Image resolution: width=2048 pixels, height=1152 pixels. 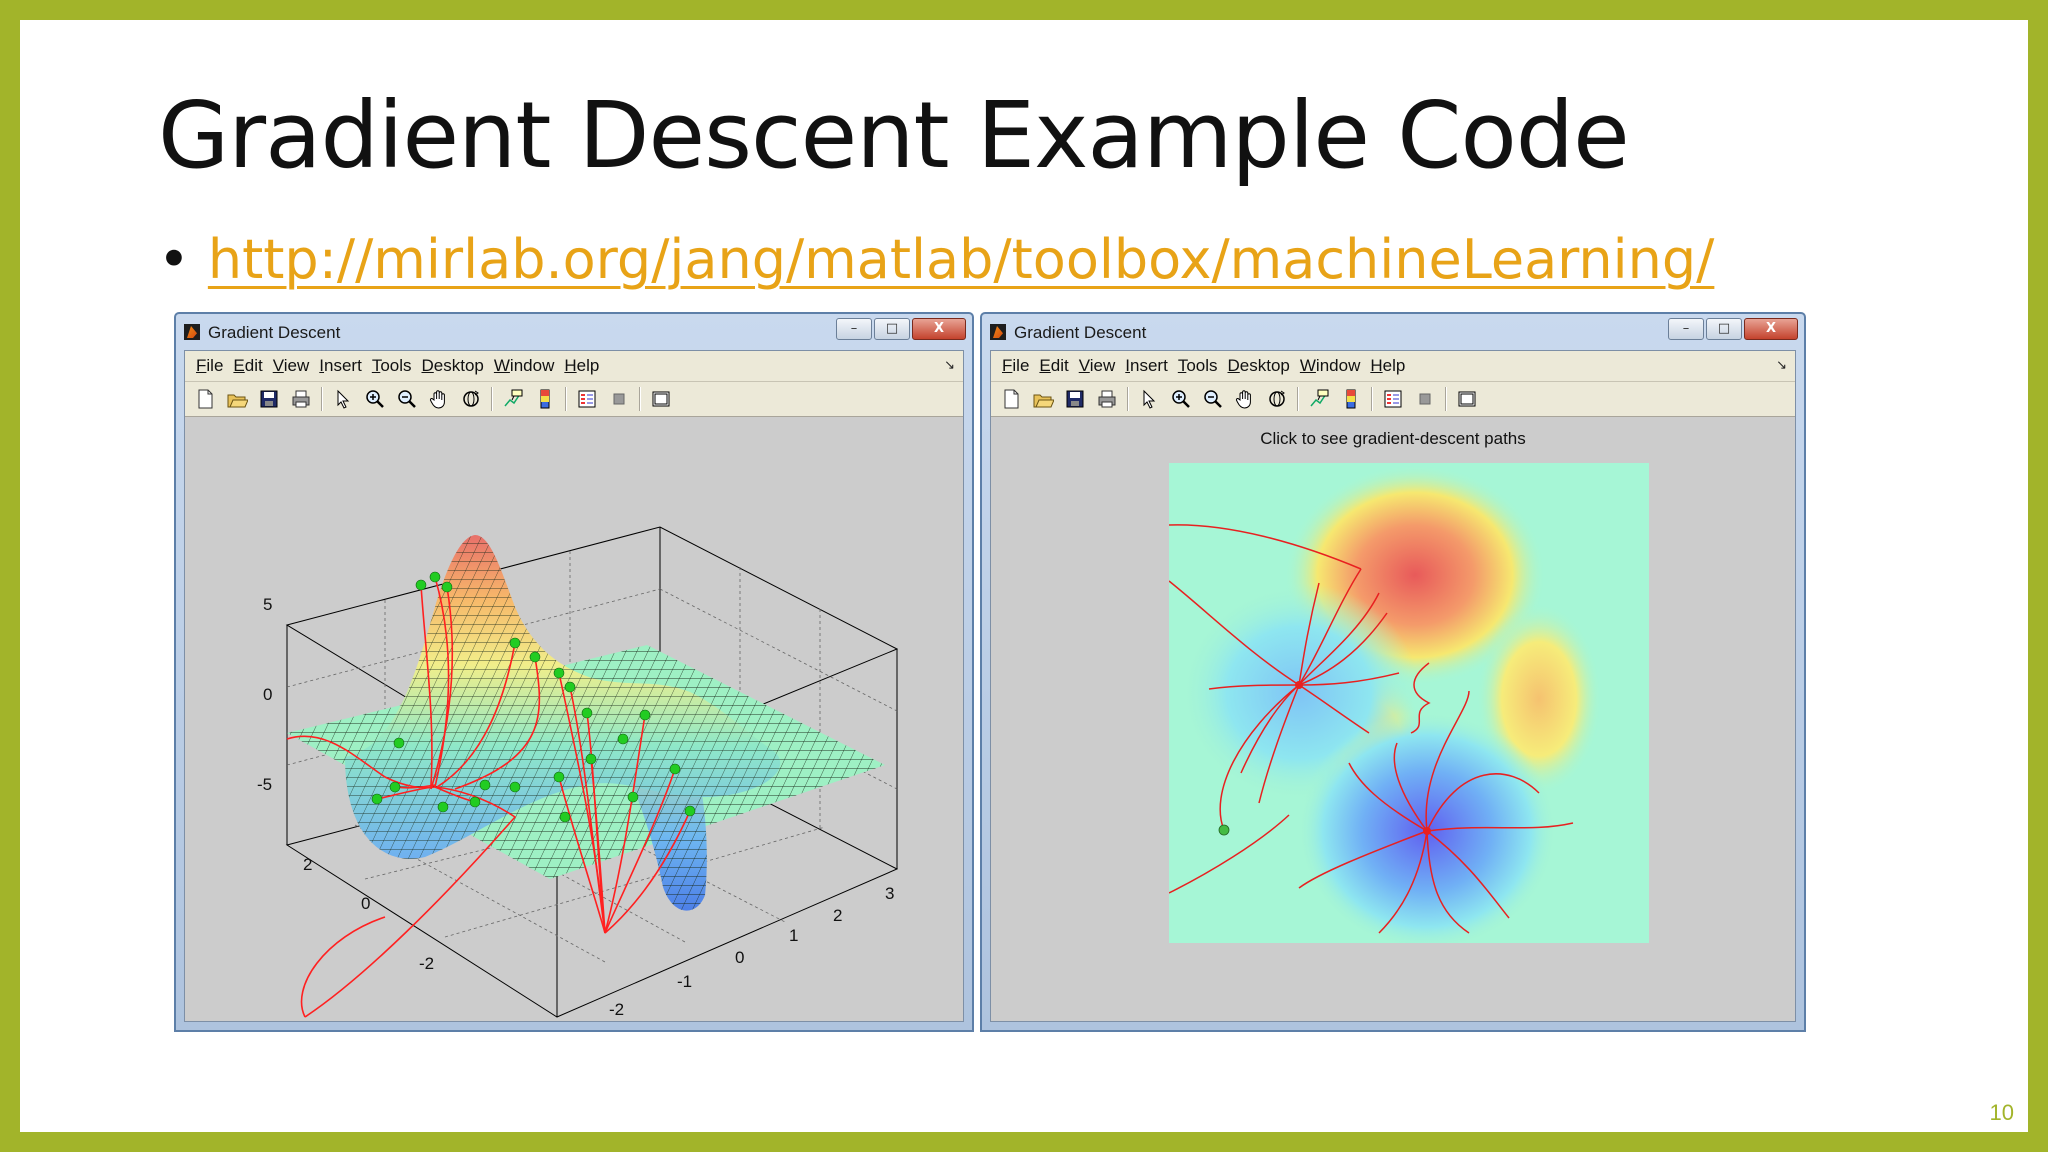 I want to click on x-tick-label: 0, so click(x=739, y=957).